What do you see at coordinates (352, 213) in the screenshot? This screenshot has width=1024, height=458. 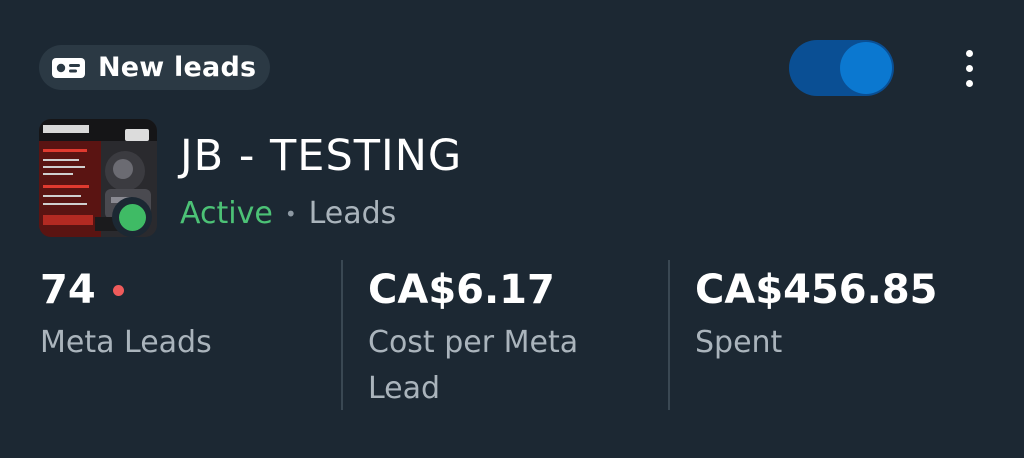 I see `ad-objective: Leads` at bounding box center [352, 213].